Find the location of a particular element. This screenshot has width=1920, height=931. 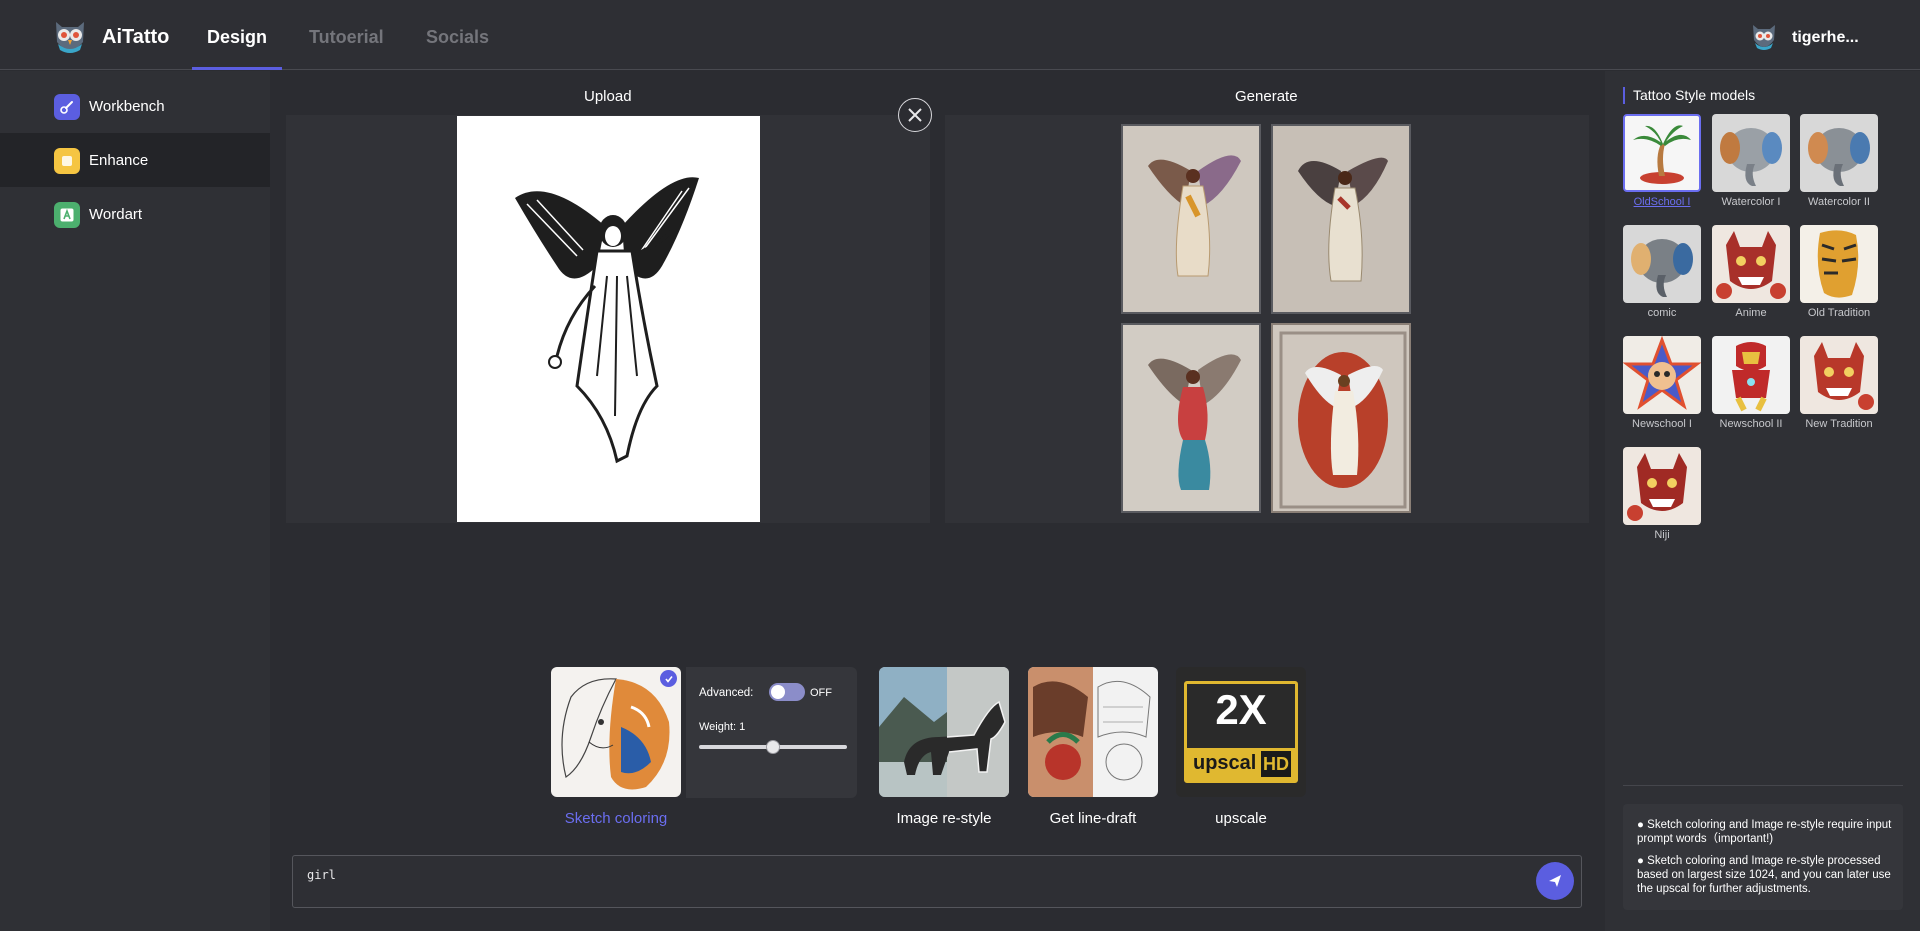

line-draft-label: Get line-draft is located at coordinates (1093, 818).